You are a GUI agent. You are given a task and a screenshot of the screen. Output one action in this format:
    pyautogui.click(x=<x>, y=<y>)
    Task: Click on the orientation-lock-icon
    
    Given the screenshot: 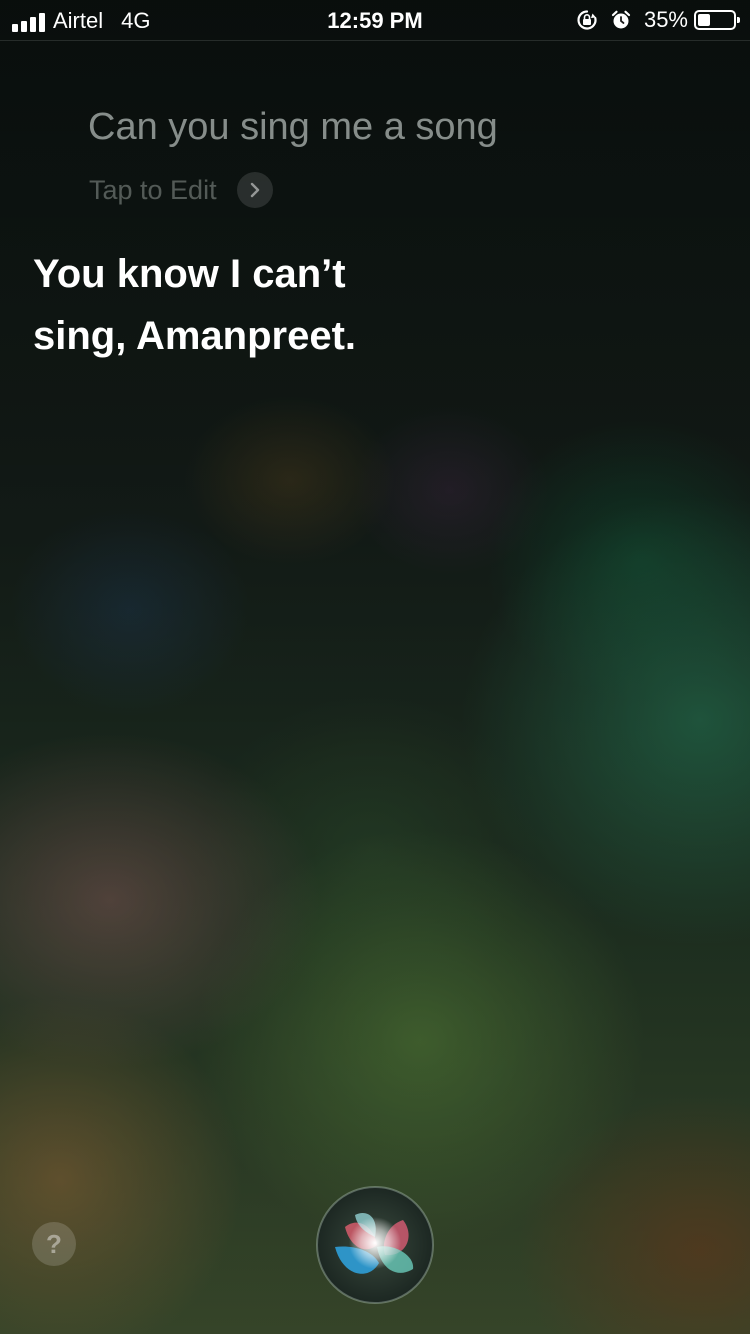 What is the action you would take?
    pyautogui.click(x=587, y=20)
    